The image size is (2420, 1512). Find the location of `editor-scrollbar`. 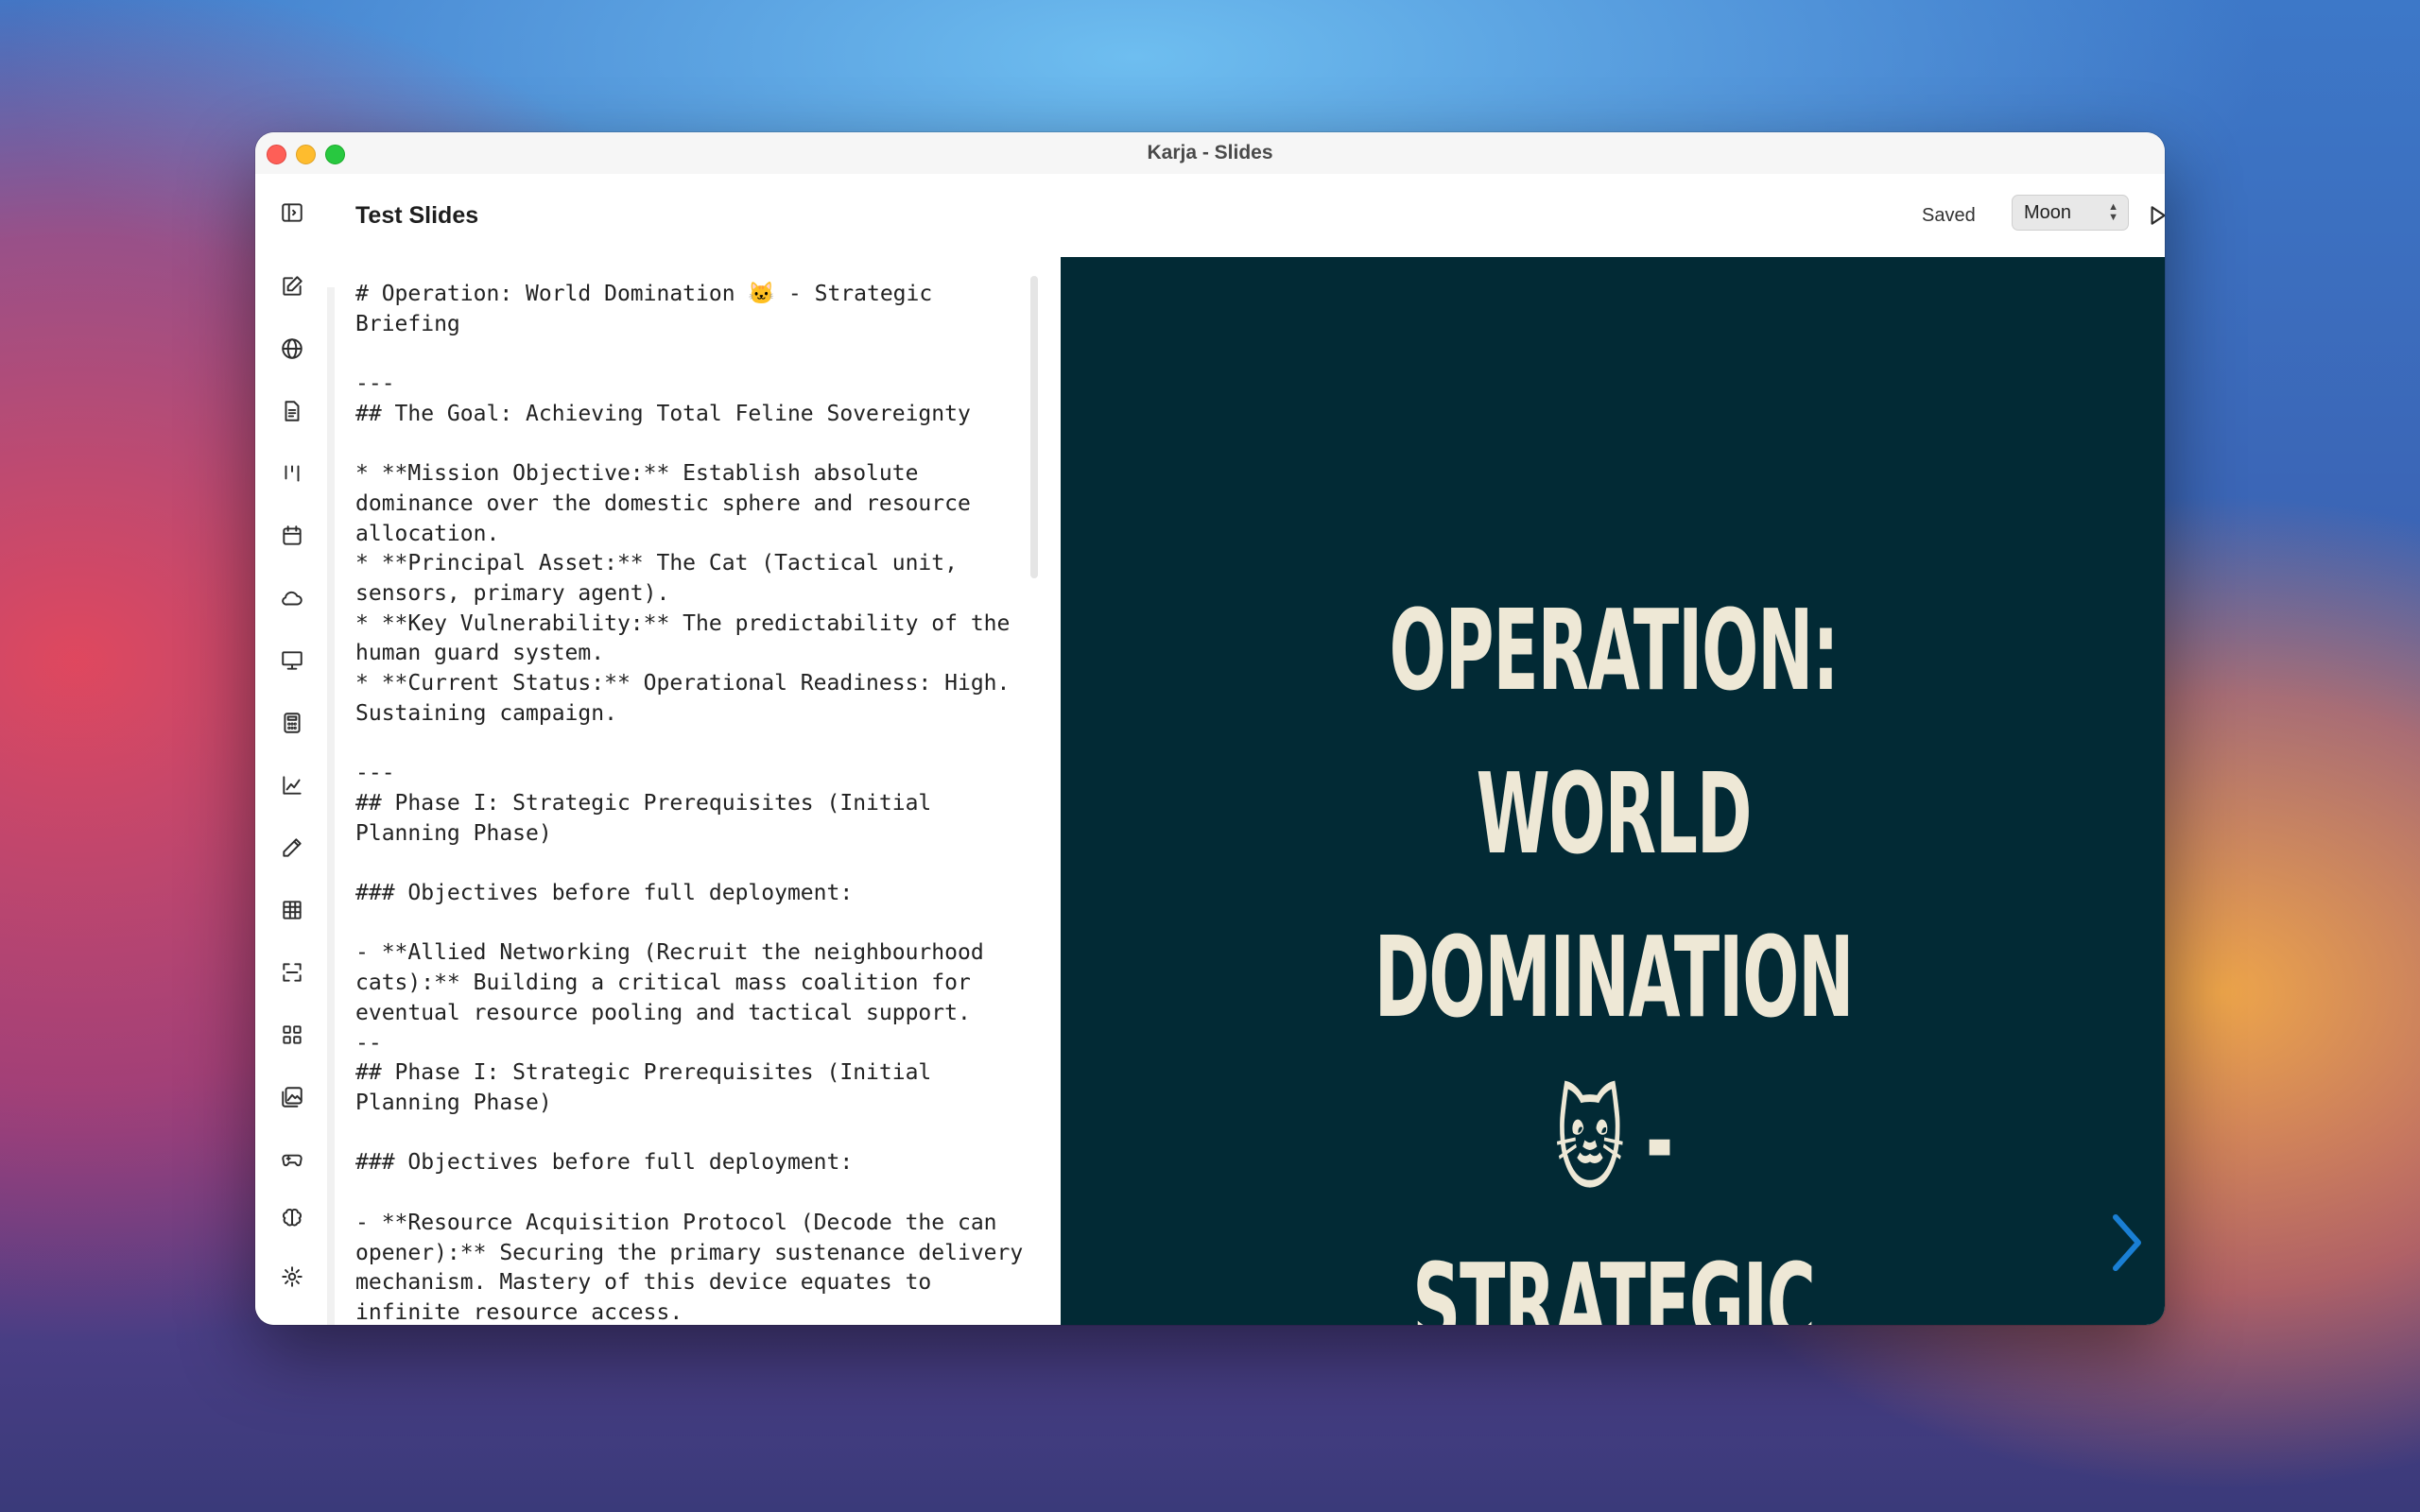

editor-scrollbar is located at coordinates (1034, 427).